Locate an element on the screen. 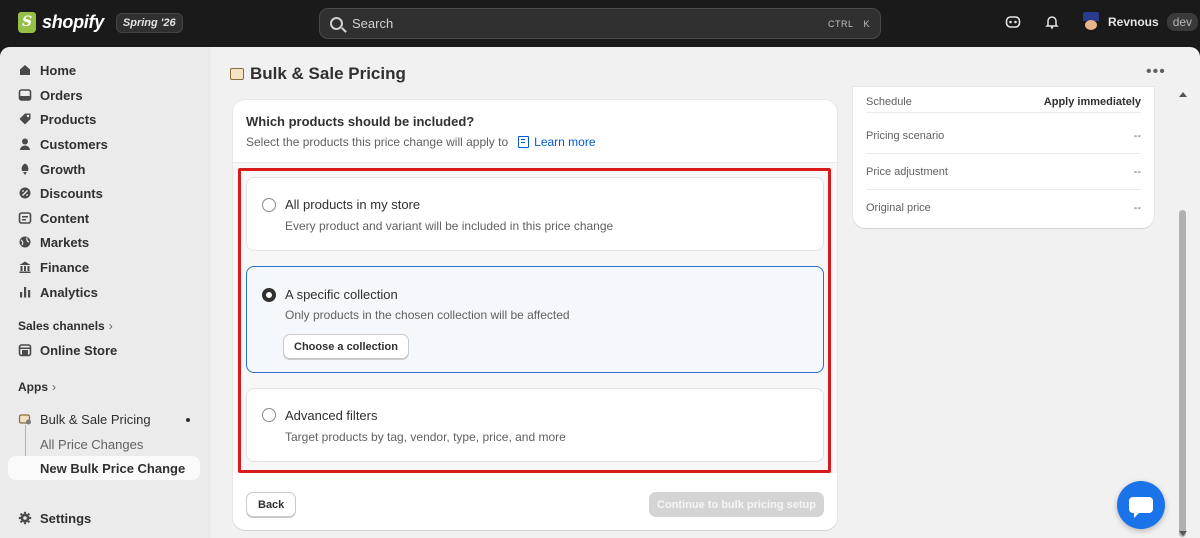 The width and height of the screenshot is (1200, 538). sidebar-item-label: Products is located at coordinates (68, 119).